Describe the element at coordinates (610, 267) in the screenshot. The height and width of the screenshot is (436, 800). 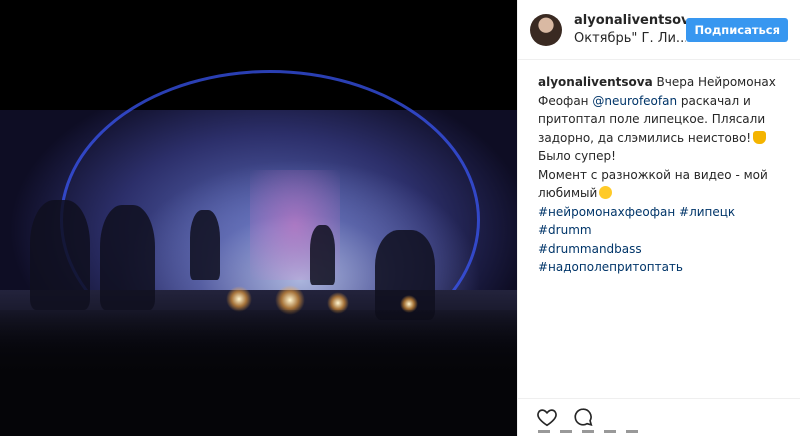
I see `hashtag-link: #надополепритоптать` at that location.